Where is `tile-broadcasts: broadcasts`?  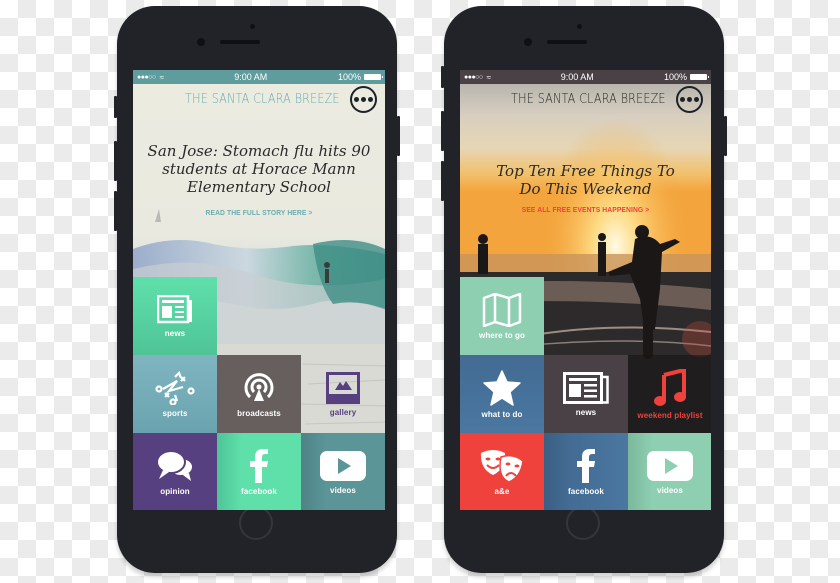
tile-broadcasts: broadcasts is located at coordinates (259, 394).